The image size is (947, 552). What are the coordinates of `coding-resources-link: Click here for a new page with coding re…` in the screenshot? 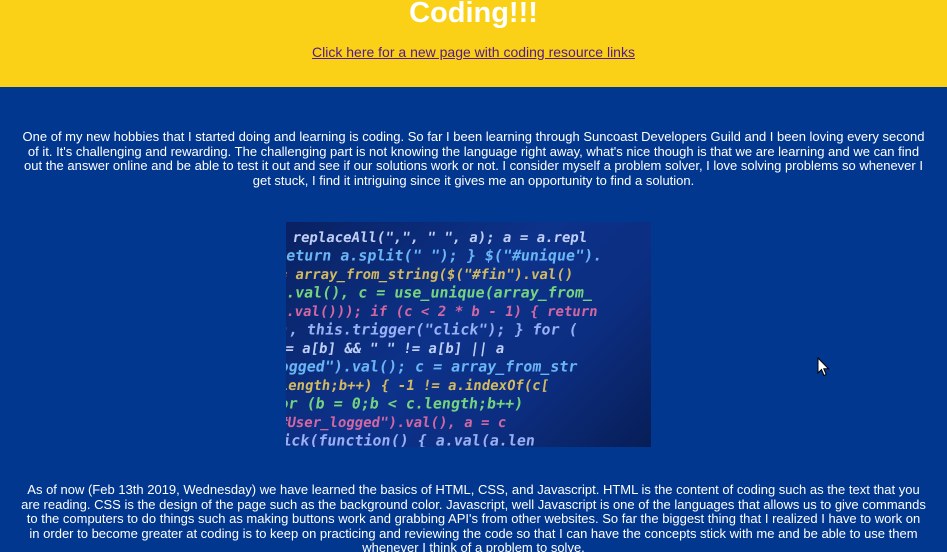 It's located at (473, 52).